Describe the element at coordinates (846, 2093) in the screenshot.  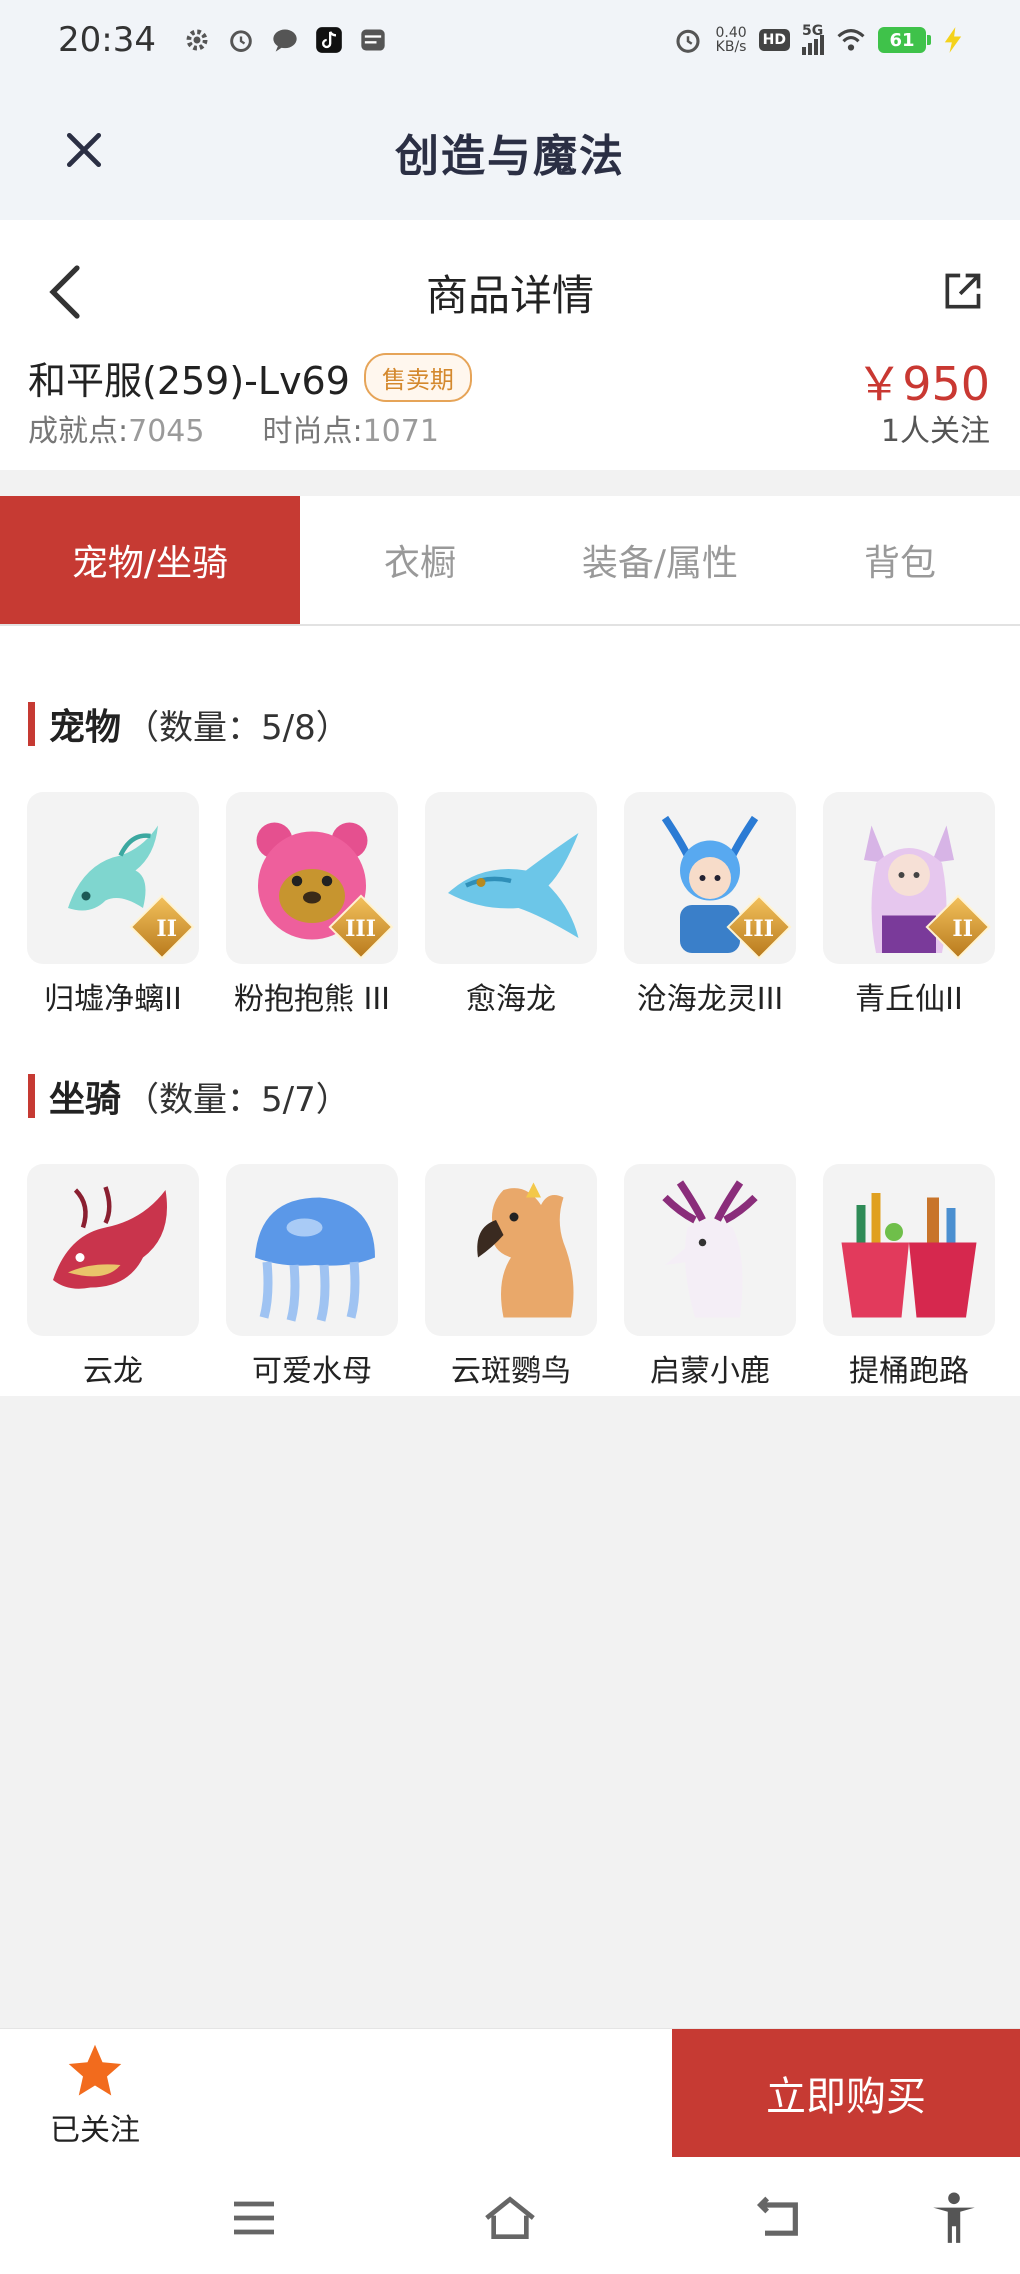
I see `buy-now-button: 立即购买` at that location.